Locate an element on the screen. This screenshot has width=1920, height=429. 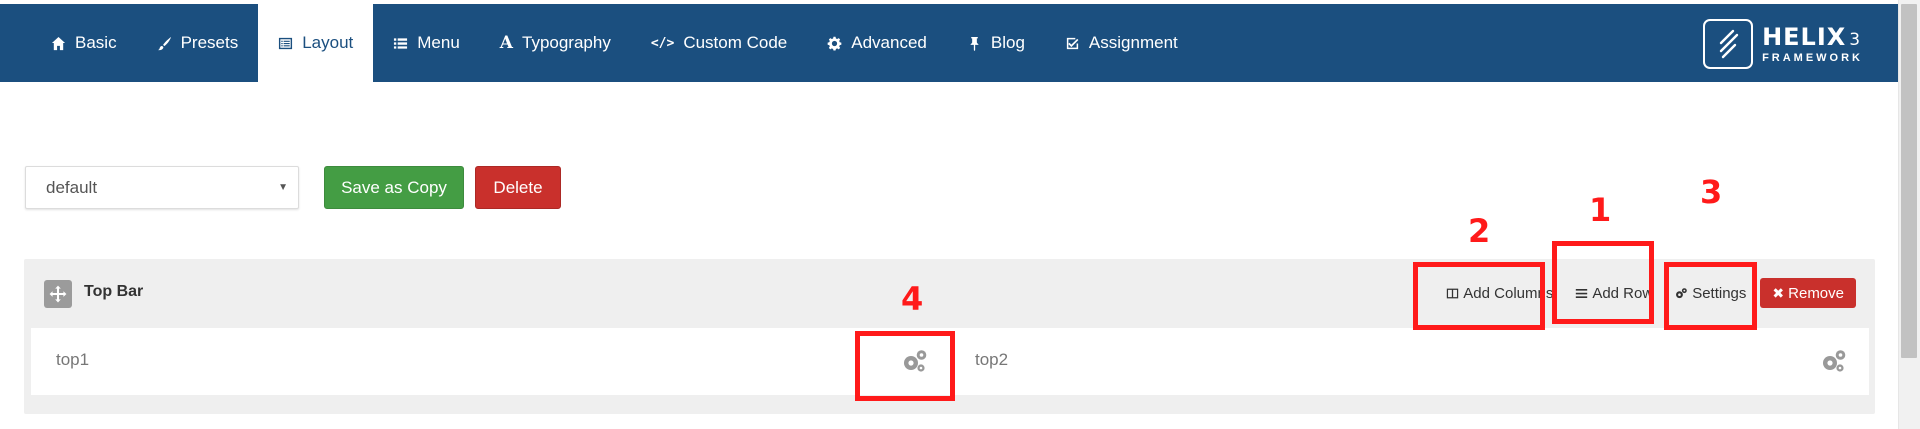
tab-typography: A Typography is located at coordinates (555, 43).